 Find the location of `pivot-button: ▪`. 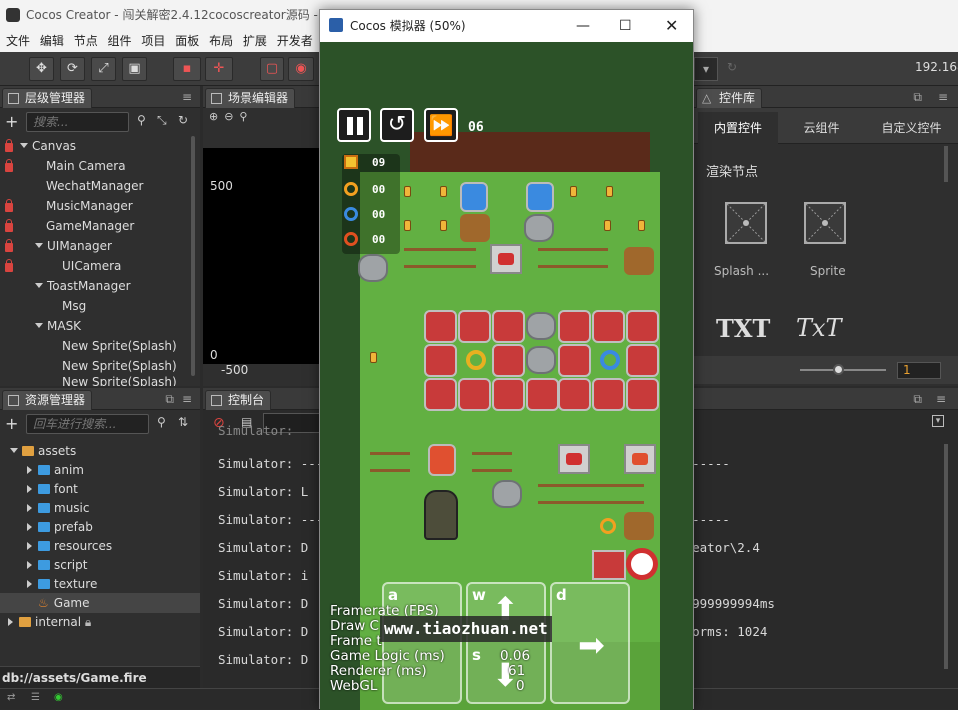

pivot-button: ▪ is located at coordinates (187, 69).